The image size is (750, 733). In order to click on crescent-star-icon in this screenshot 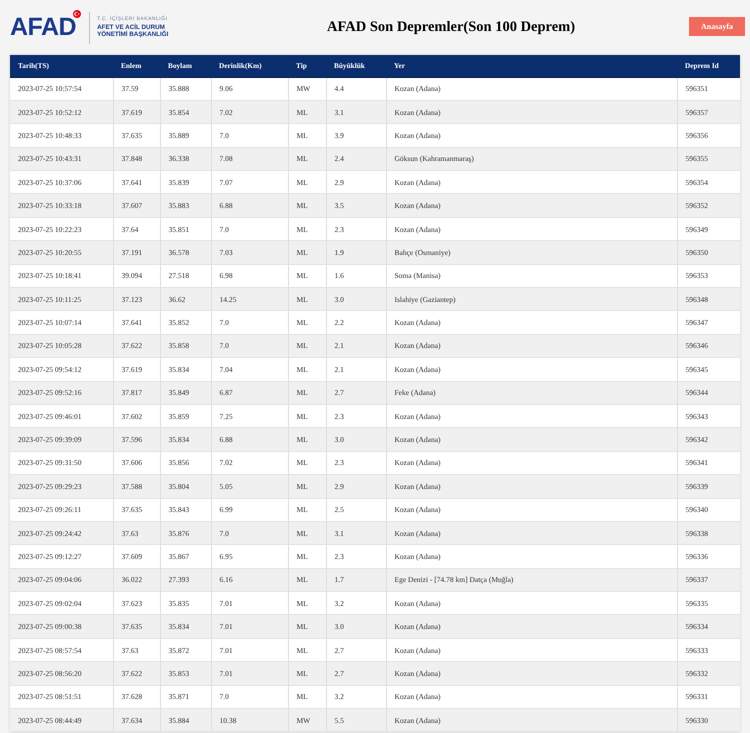, I will do `click(77, 14)`.